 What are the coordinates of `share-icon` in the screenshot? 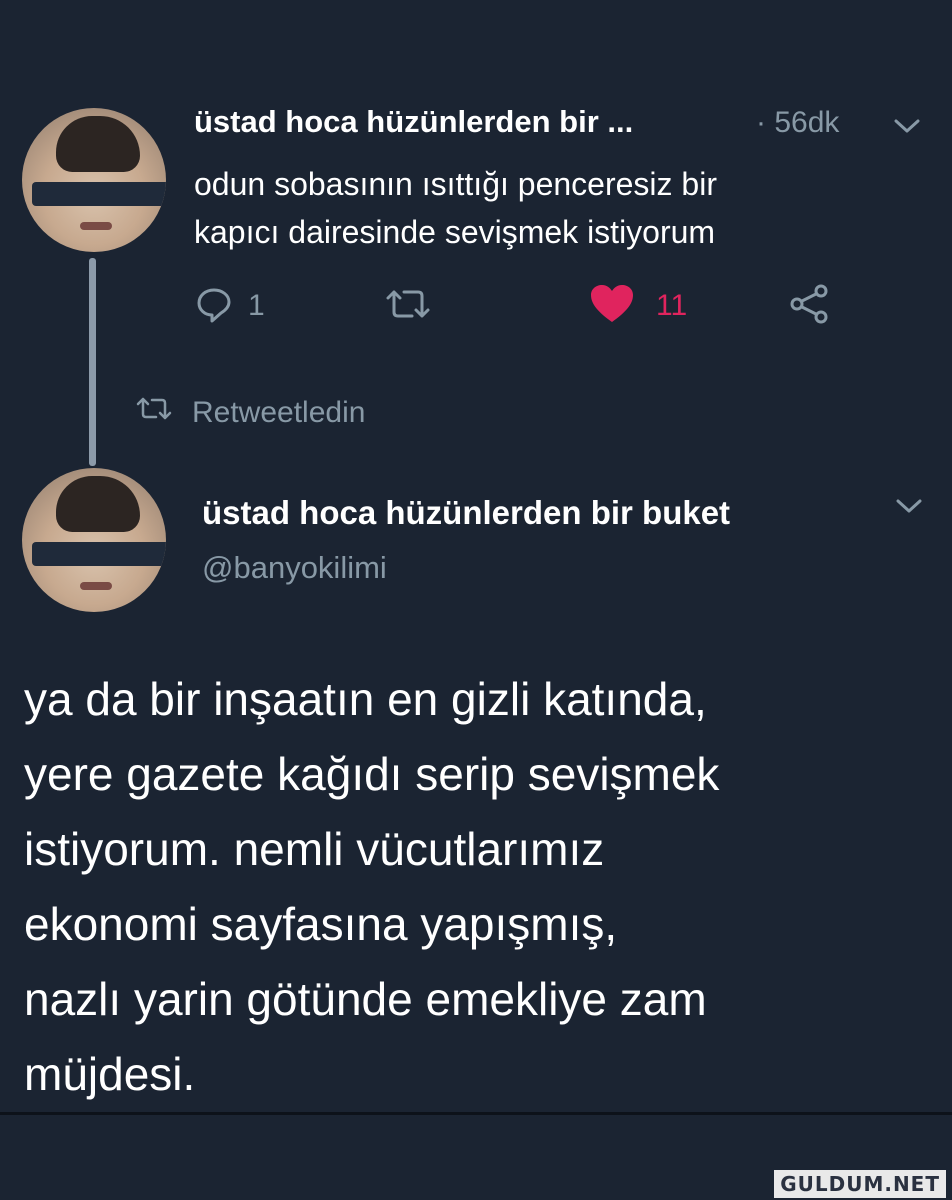 It's located at (810, 306).